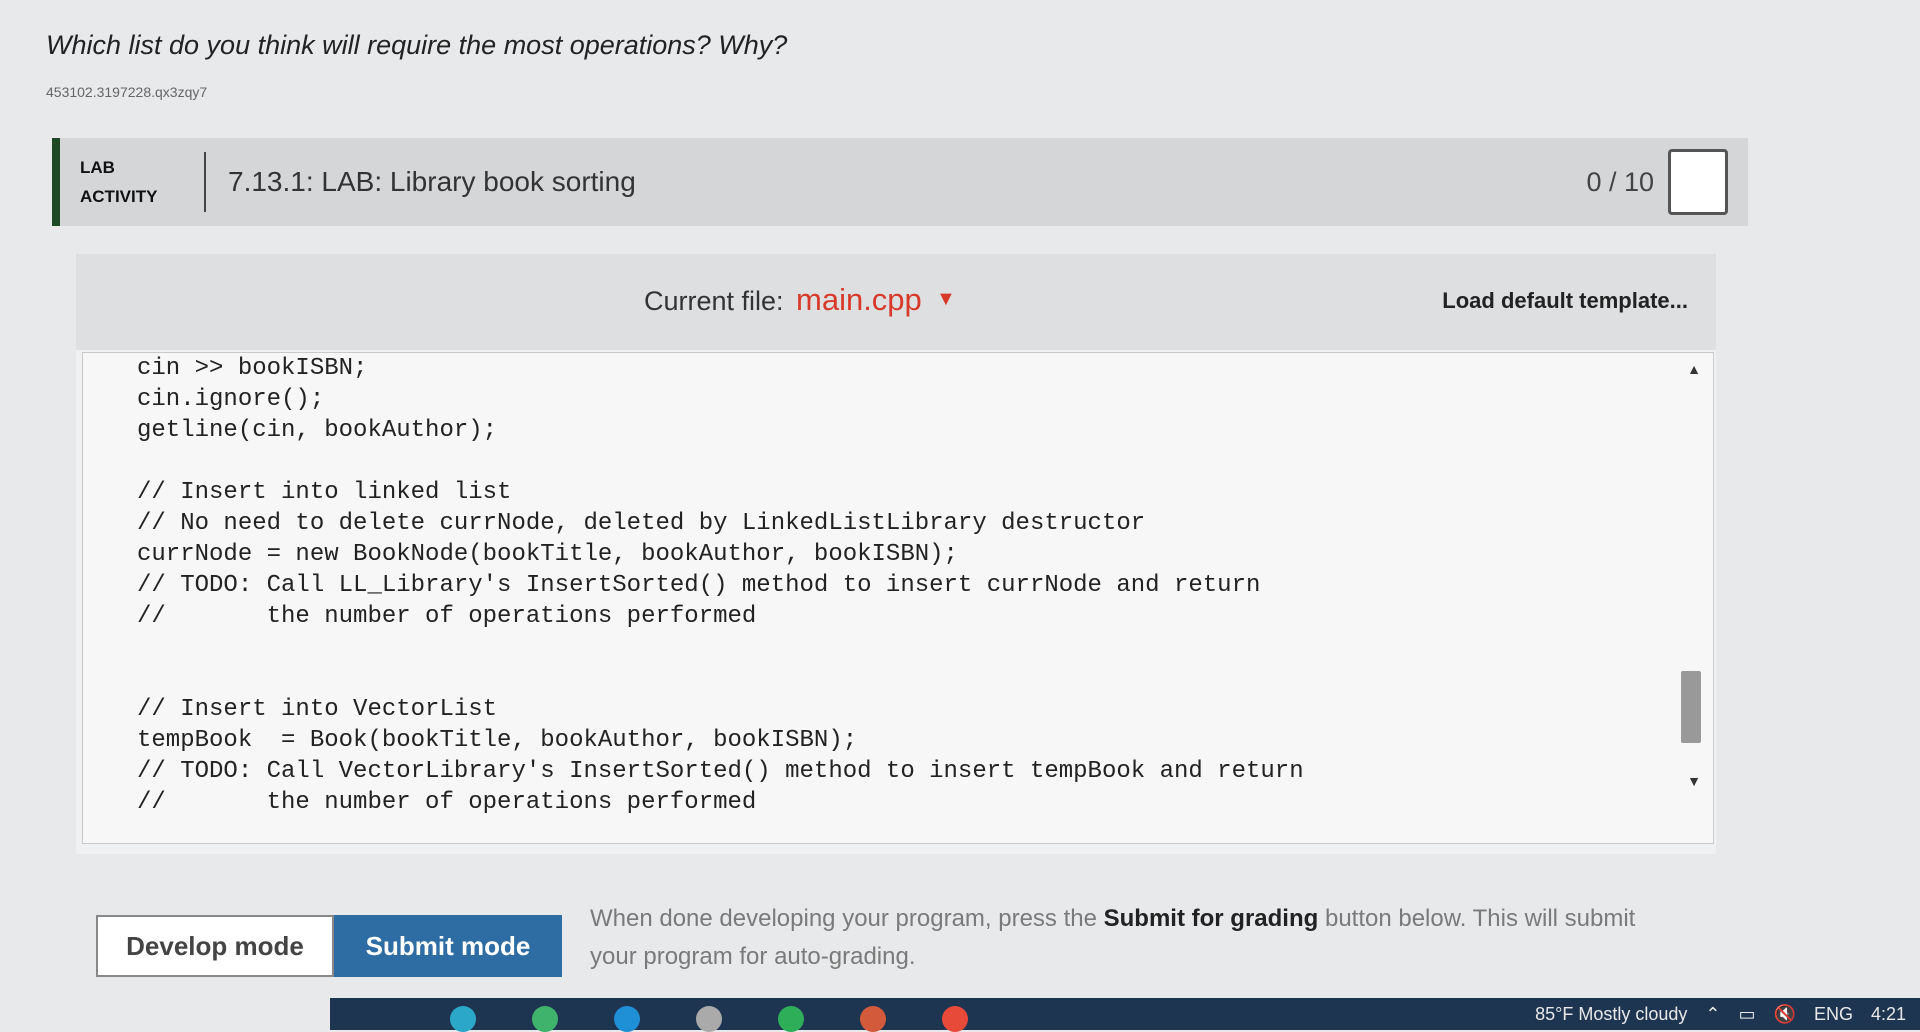 This screenshot has width=1920, height=1032. What do you see at coordinates (1833, 1014) in the screenshot?
I see `language-indicator: ENG` at bounding box center [1833, 1014].